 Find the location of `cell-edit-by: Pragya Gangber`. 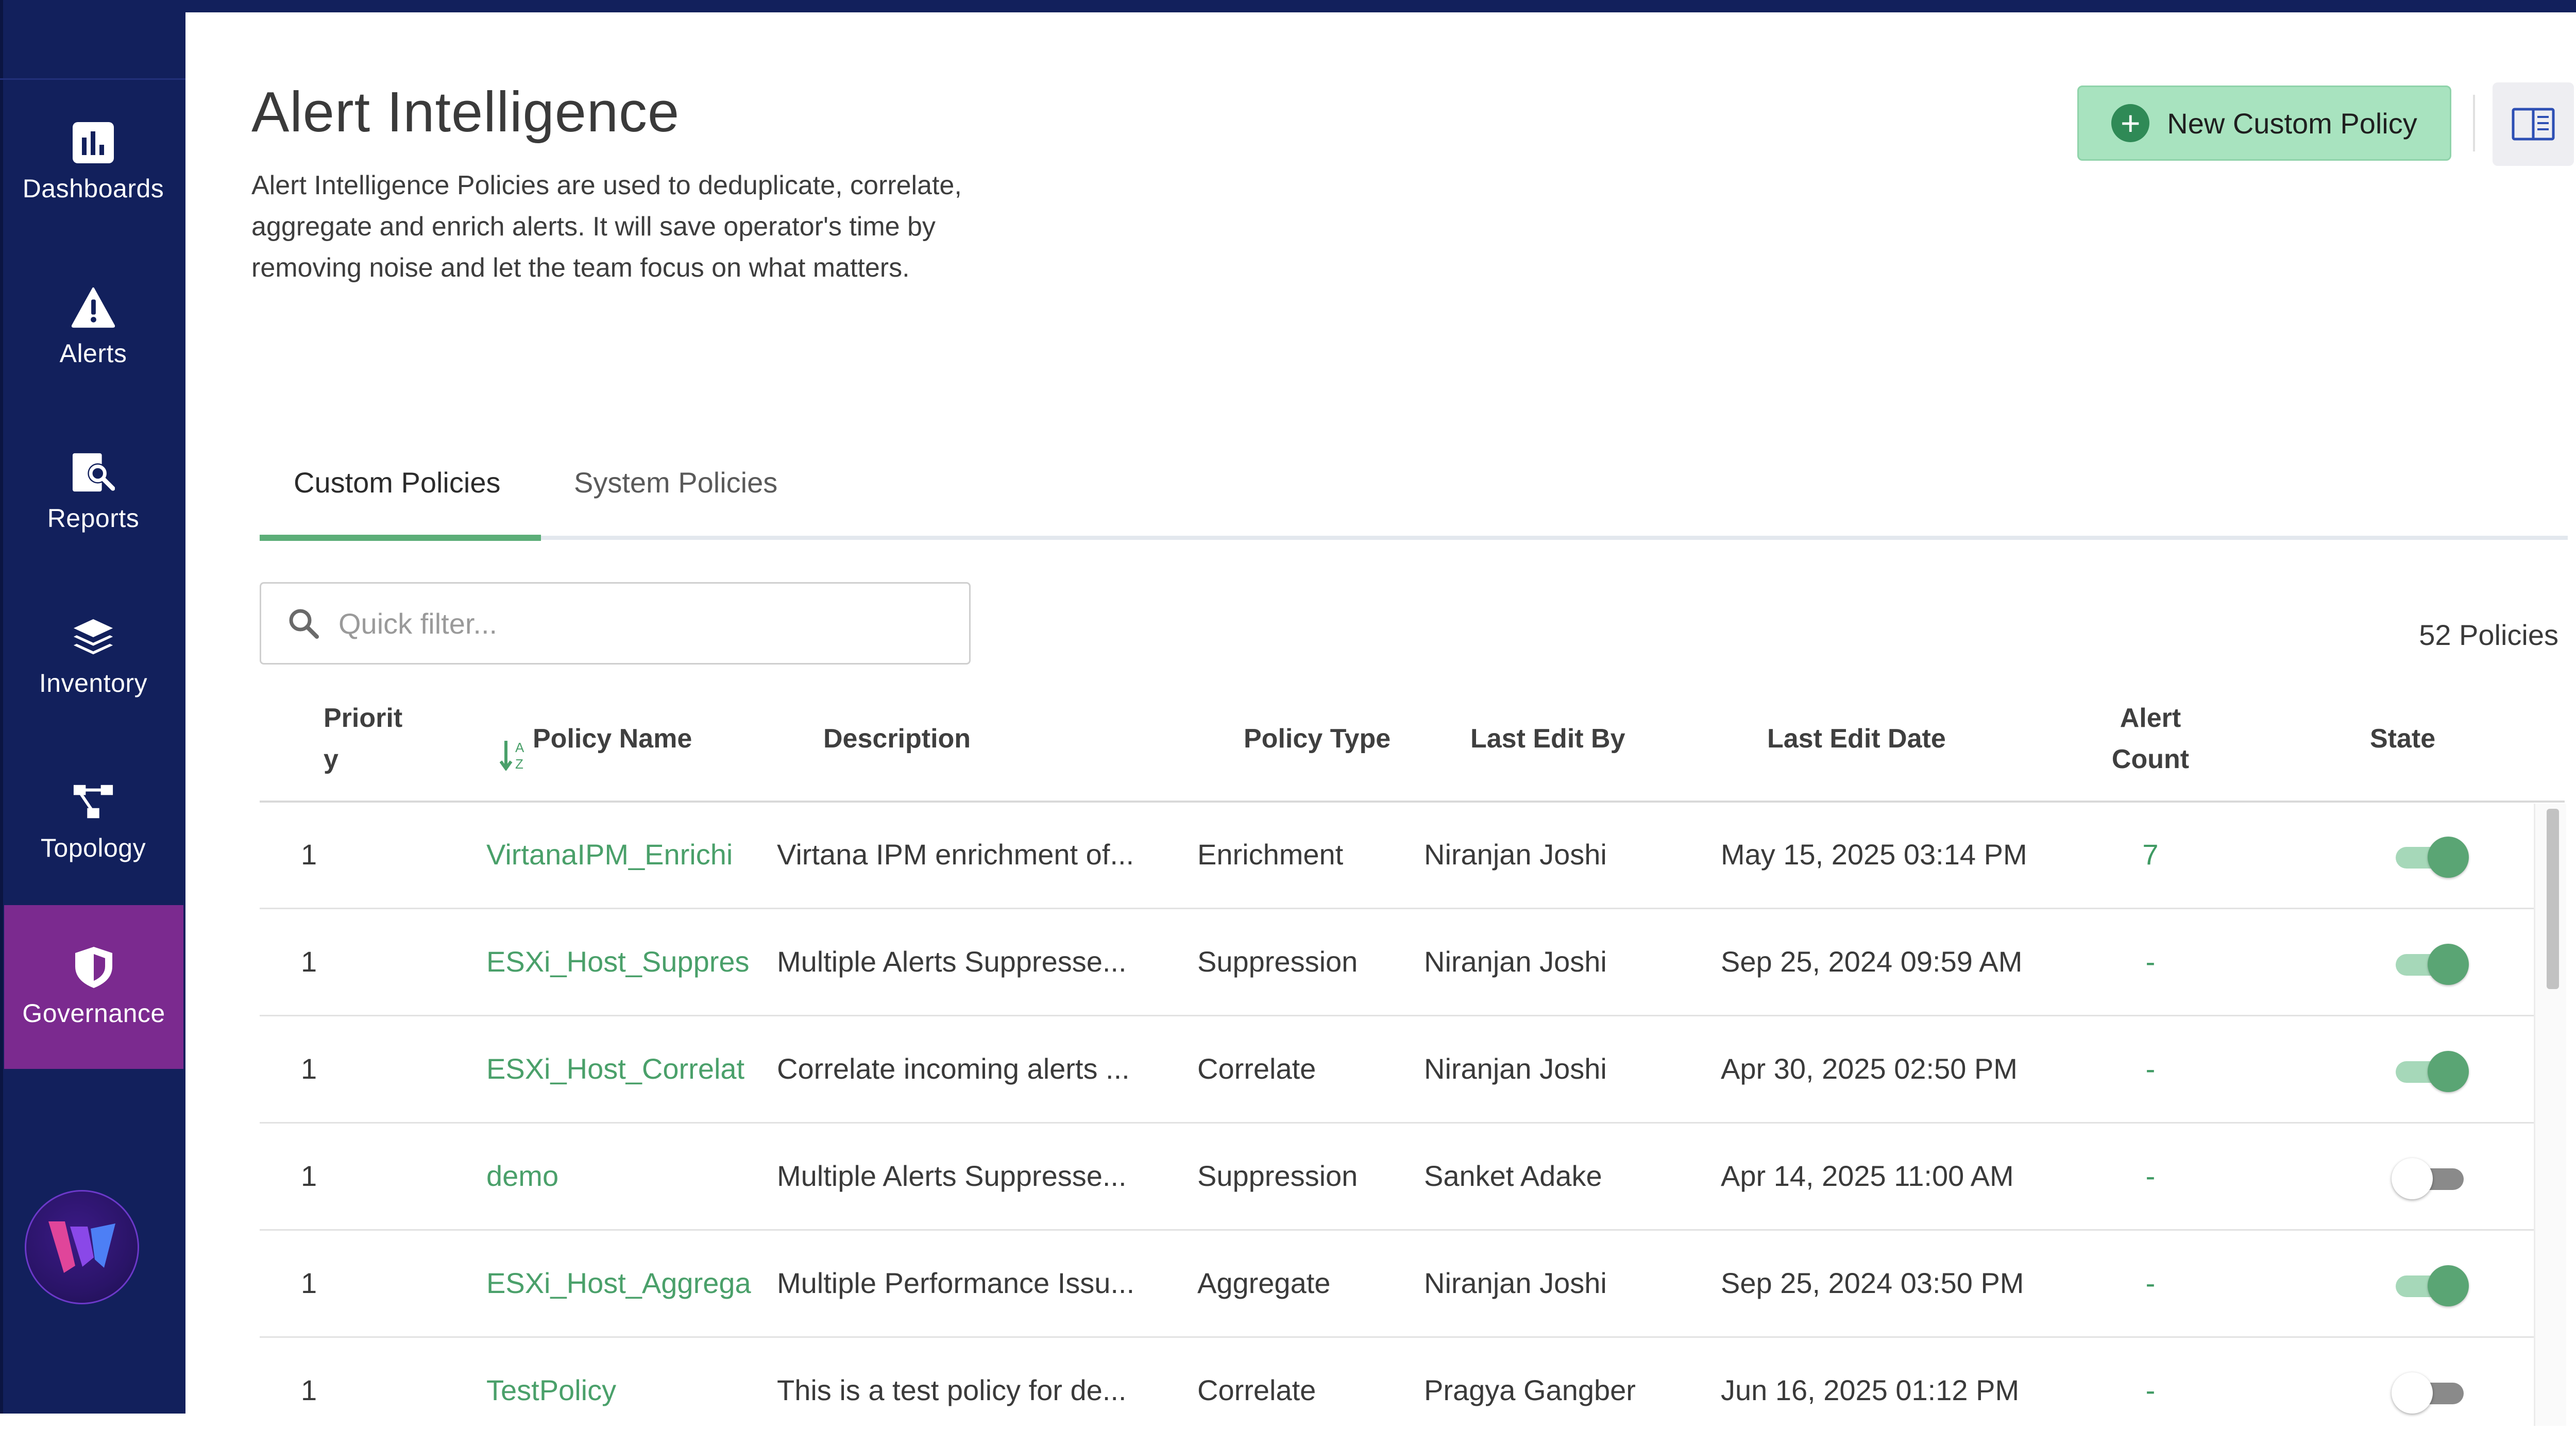

cell-edit-by: Pragya Gangber is located at coordinates (1530, 1390).